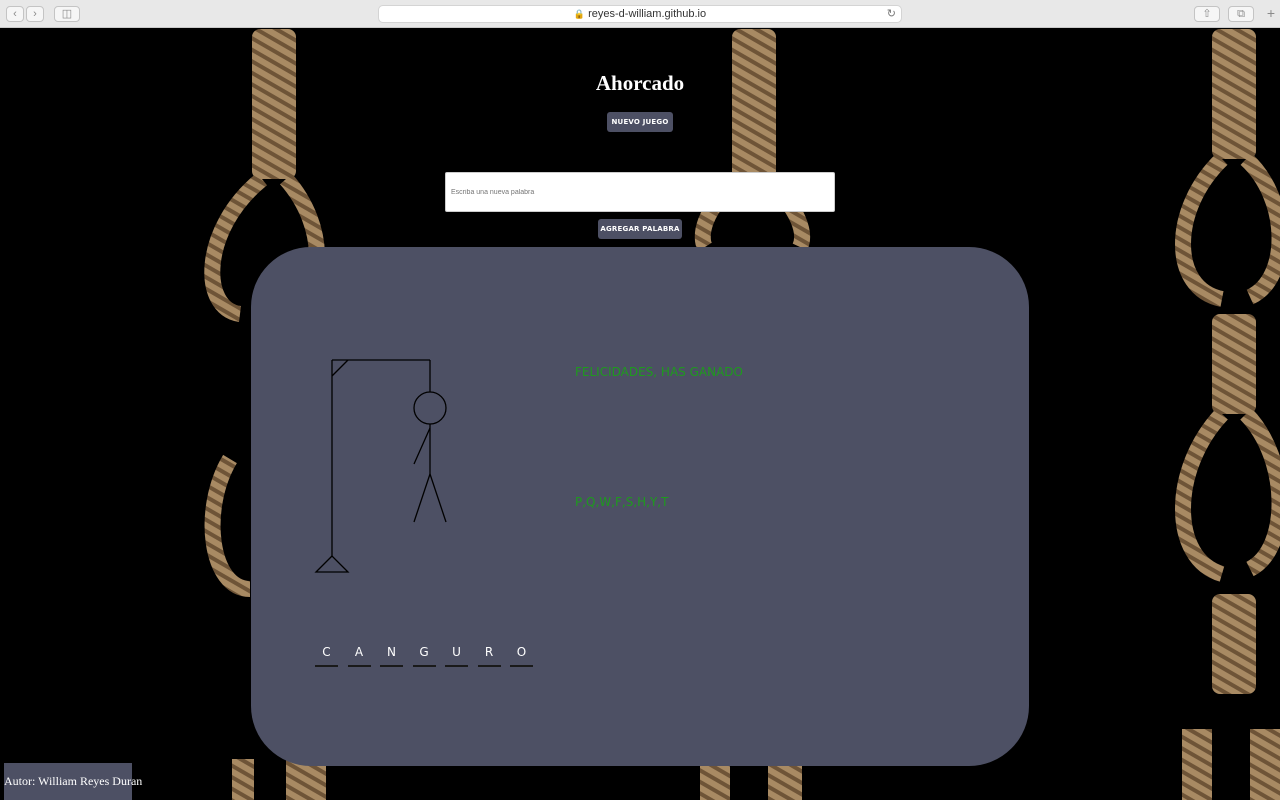  What do you see at coordinates (640, 122) in the screenshot?
I see `new-game-button: NUEVO JUEGO` at bounding box center [640, 122].